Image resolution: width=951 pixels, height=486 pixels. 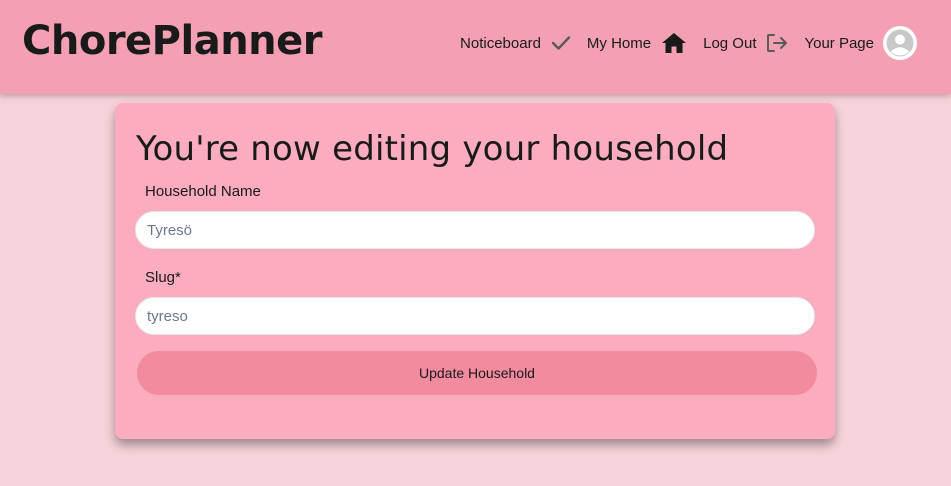 What do you see at coordinates (163, 277) in the screenshot?
I see `slug-label: Slug*` at bounding box center [163, 277].